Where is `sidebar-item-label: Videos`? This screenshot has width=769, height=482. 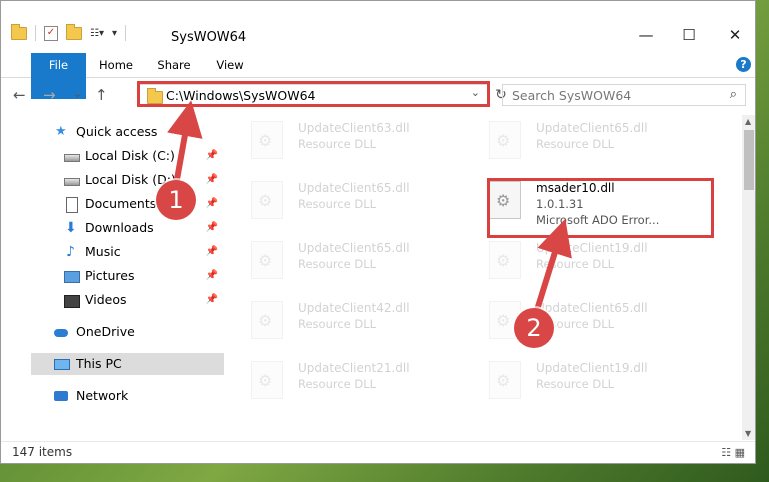
sidebar-item-label: Videos is located at coordinates (106, 299).